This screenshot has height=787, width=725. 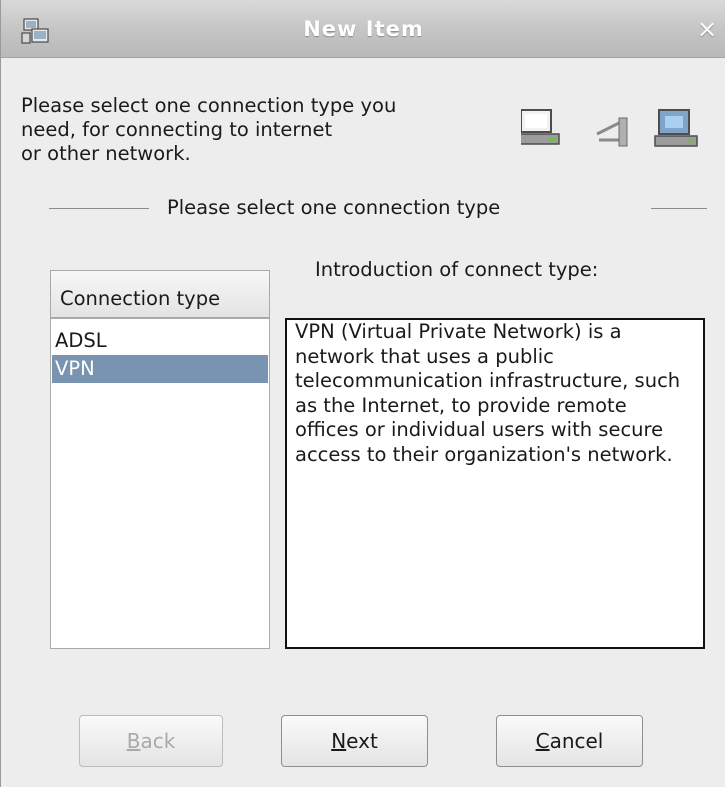 What do you see at coordinates (457, 269) in the screenshot?
I see `introduction-label: Introduction of connect type:` at bounding box center [457, 269].